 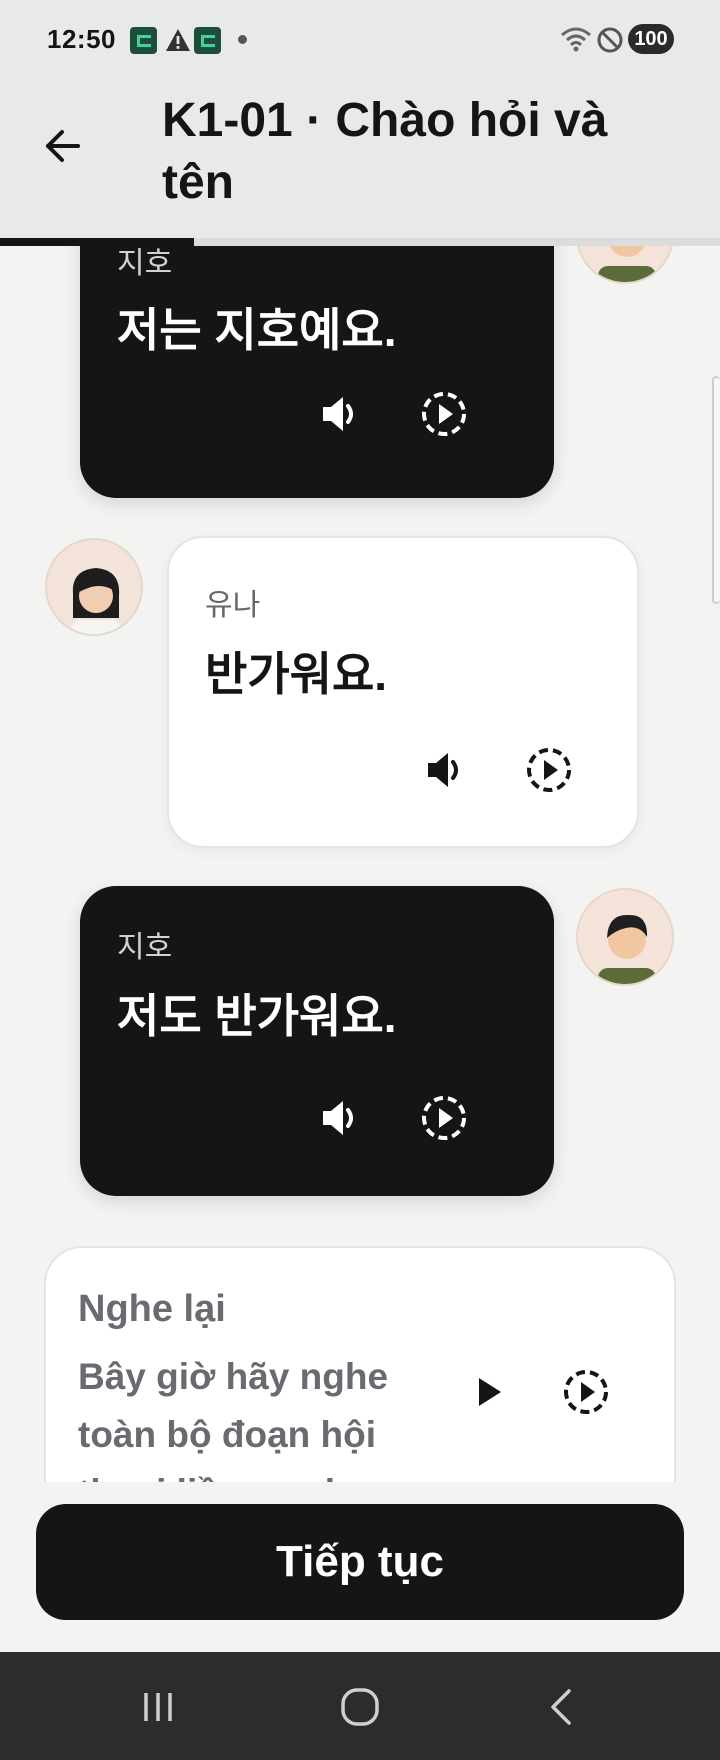 What do you see at coordinates (233, 605) in the screenshot?
I see `speaker-name: 유나` at bounding box center [233, 605].